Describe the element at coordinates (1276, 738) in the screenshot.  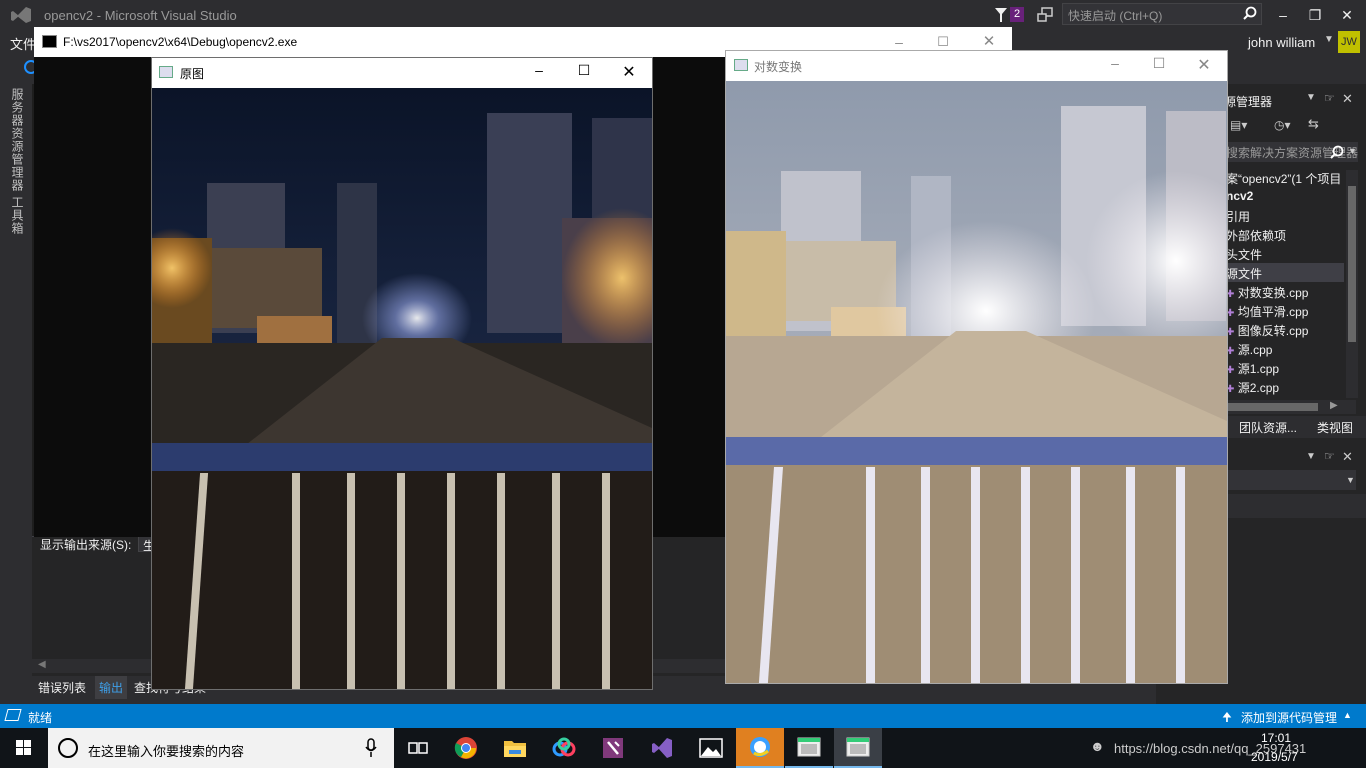
I see `clock-time: 17:01` at that location.